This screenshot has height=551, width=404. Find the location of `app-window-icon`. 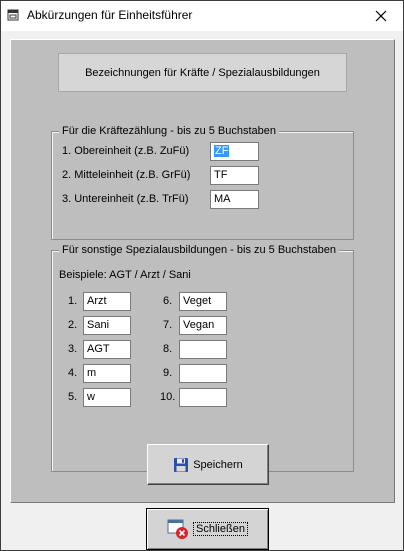

app-window-icon is located at coordinates (13, 15).